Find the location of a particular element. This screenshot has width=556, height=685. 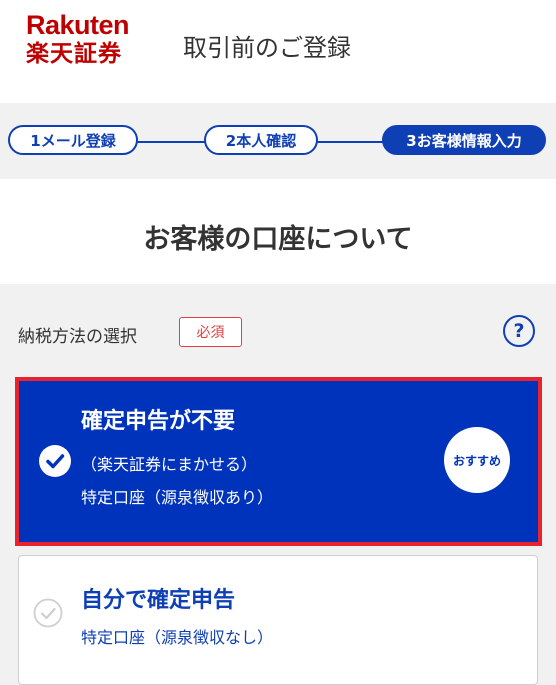

page-header-title: 取引前のご登録 is located at coordinates (267, 48).